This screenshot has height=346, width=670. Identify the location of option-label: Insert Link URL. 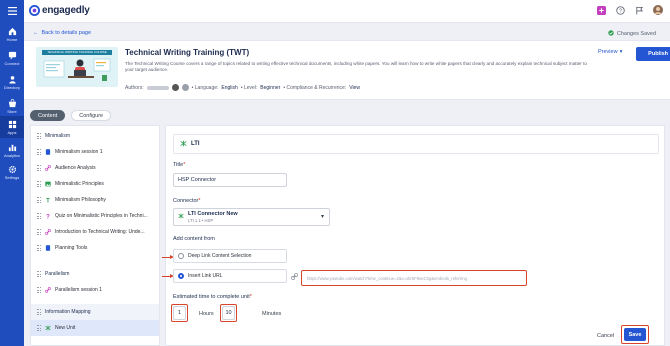
(205, 276).